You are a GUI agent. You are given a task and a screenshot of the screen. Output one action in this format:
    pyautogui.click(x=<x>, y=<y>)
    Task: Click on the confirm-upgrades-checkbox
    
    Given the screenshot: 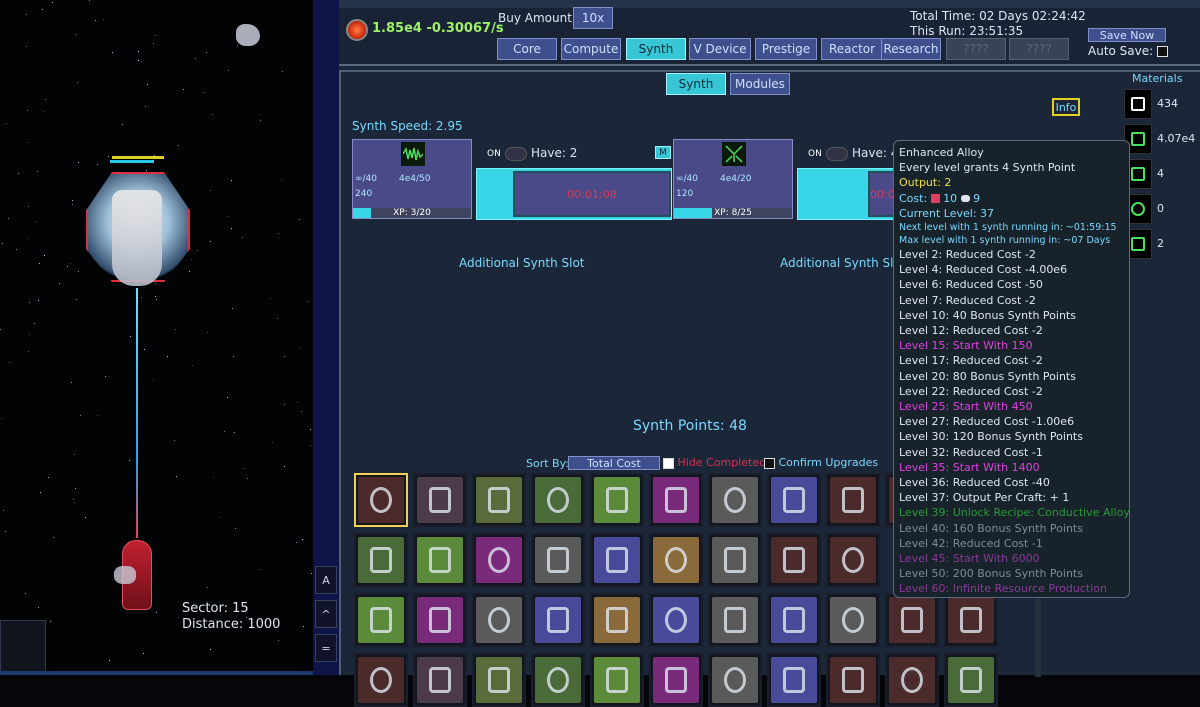 What is the action you would take?
    pyautogui.click(x=769, y=463)
    